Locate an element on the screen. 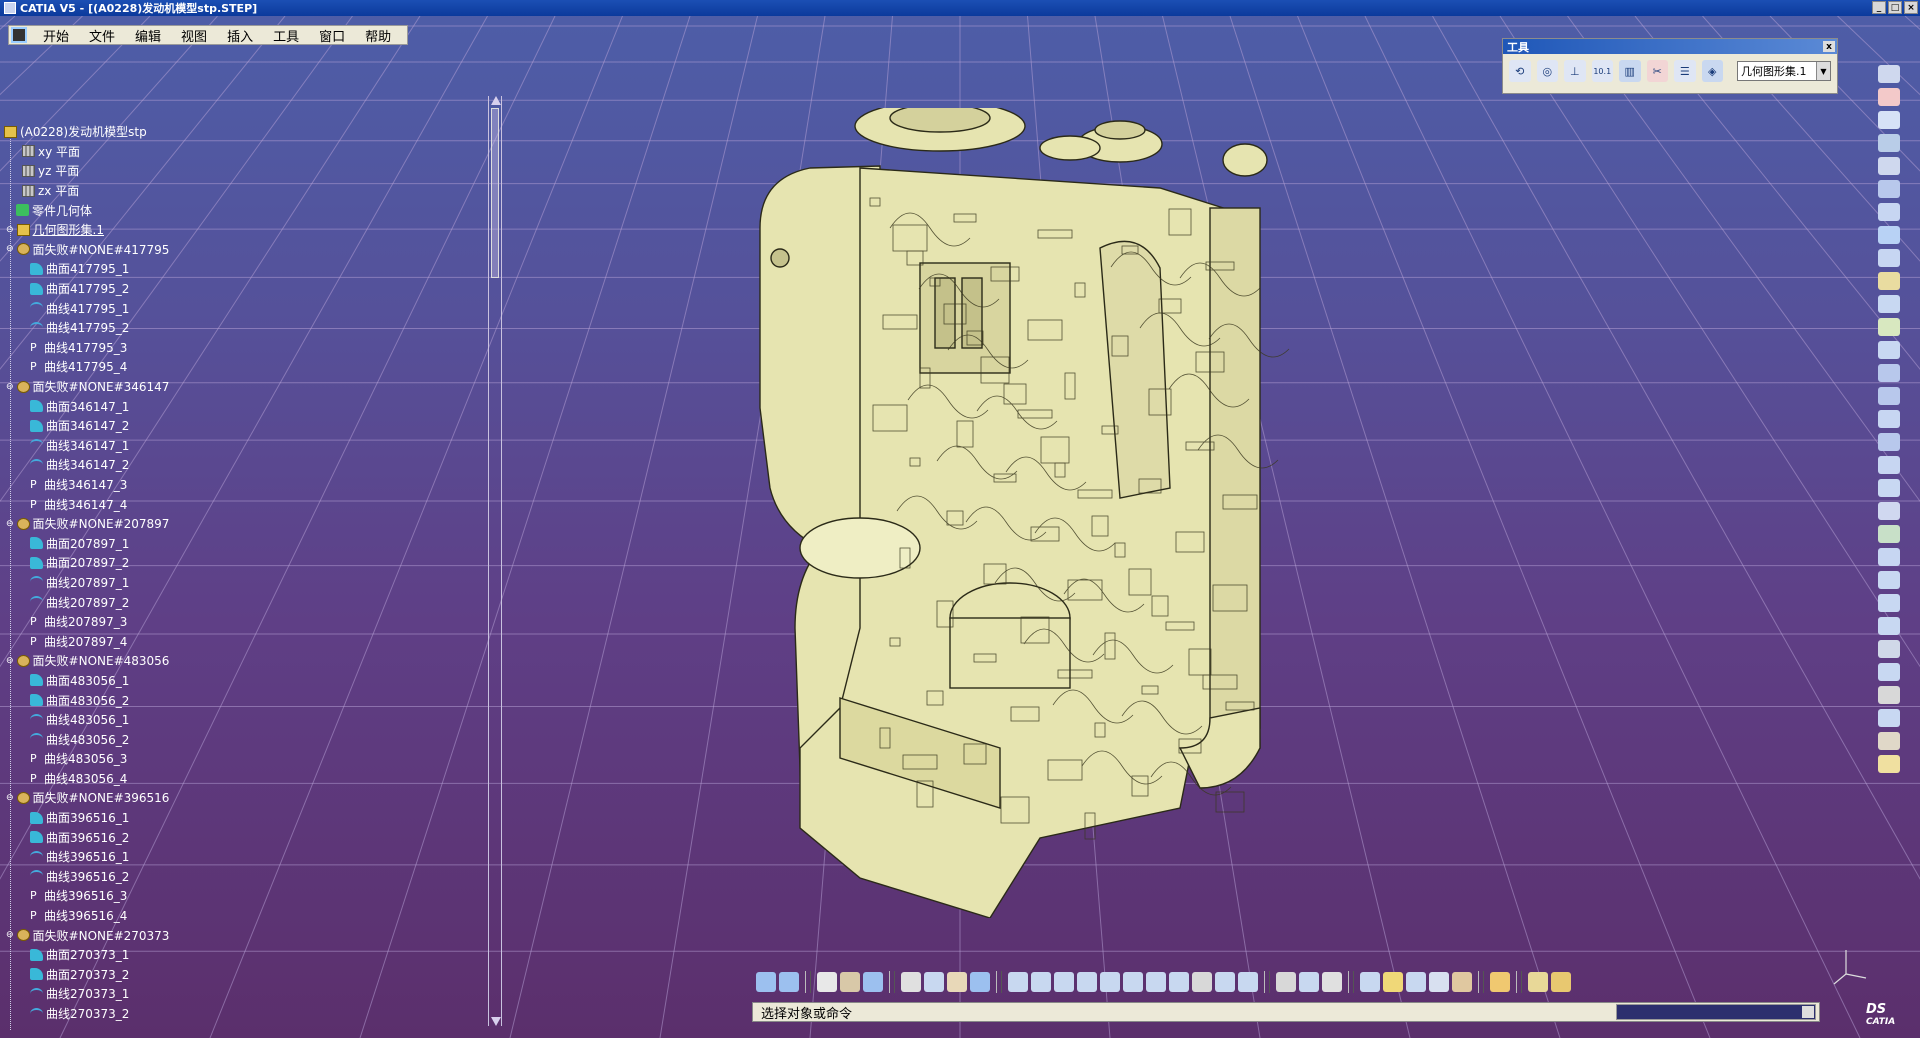 The width and height of the screenshot is (1920, 1038). tree-curve-item: 曲线483056_1 is located at coordinates (262, 720).